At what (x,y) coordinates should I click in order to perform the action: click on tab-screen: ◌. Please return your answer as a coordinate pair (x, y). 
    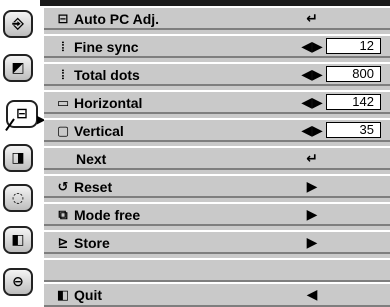
    Looking at the image, I should click on (18, 198).